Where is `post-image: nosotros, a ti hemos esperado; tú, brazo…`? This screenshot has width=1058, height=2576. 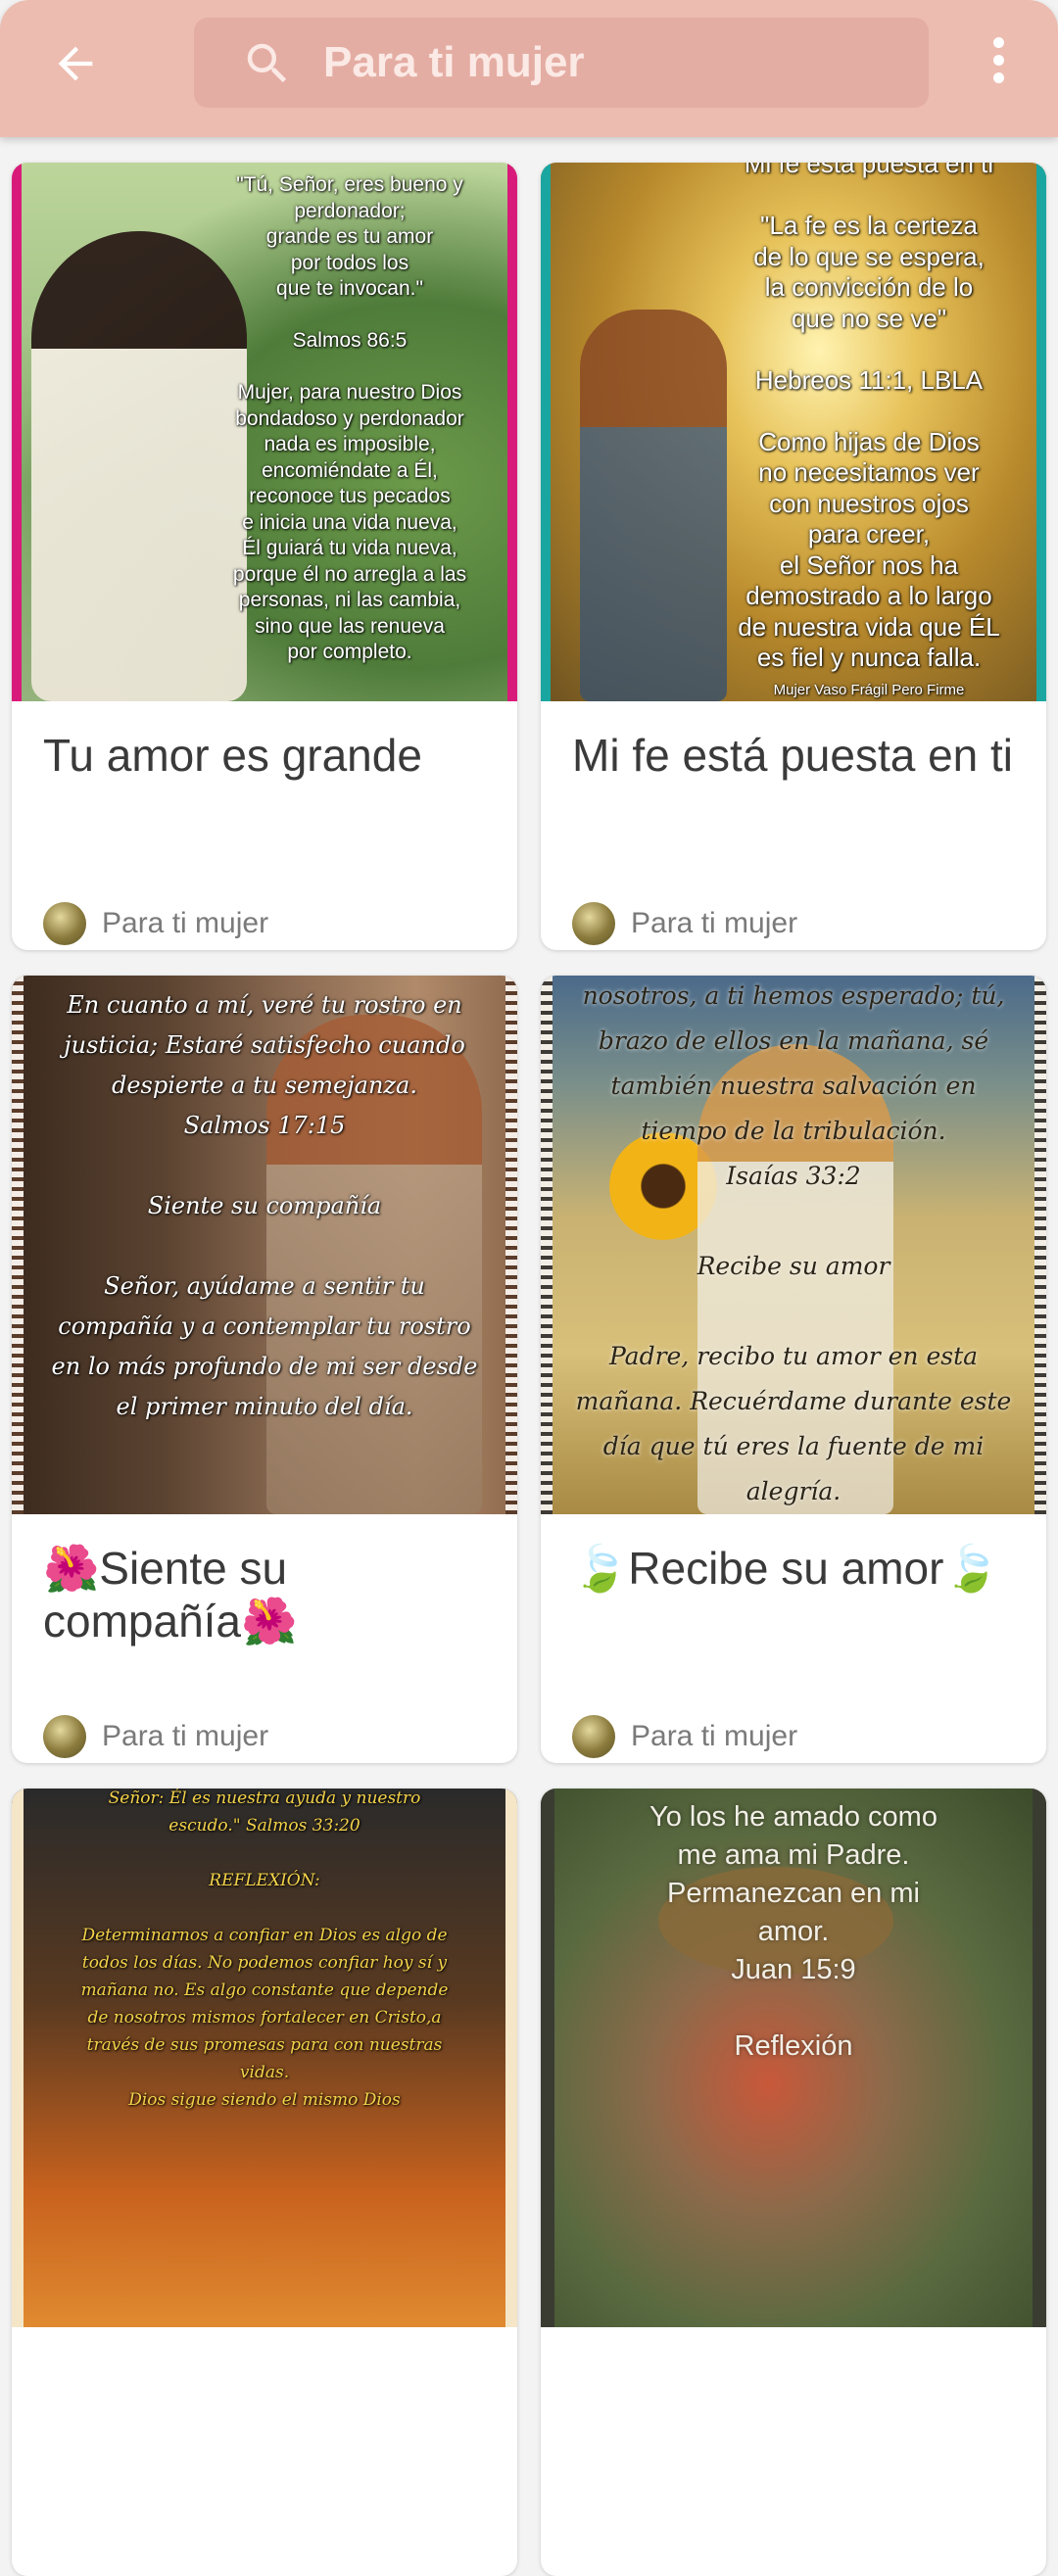
post-image: nosotros, a ti hemos esperado; tú, brazo… is located at coordinates (793, 1245).